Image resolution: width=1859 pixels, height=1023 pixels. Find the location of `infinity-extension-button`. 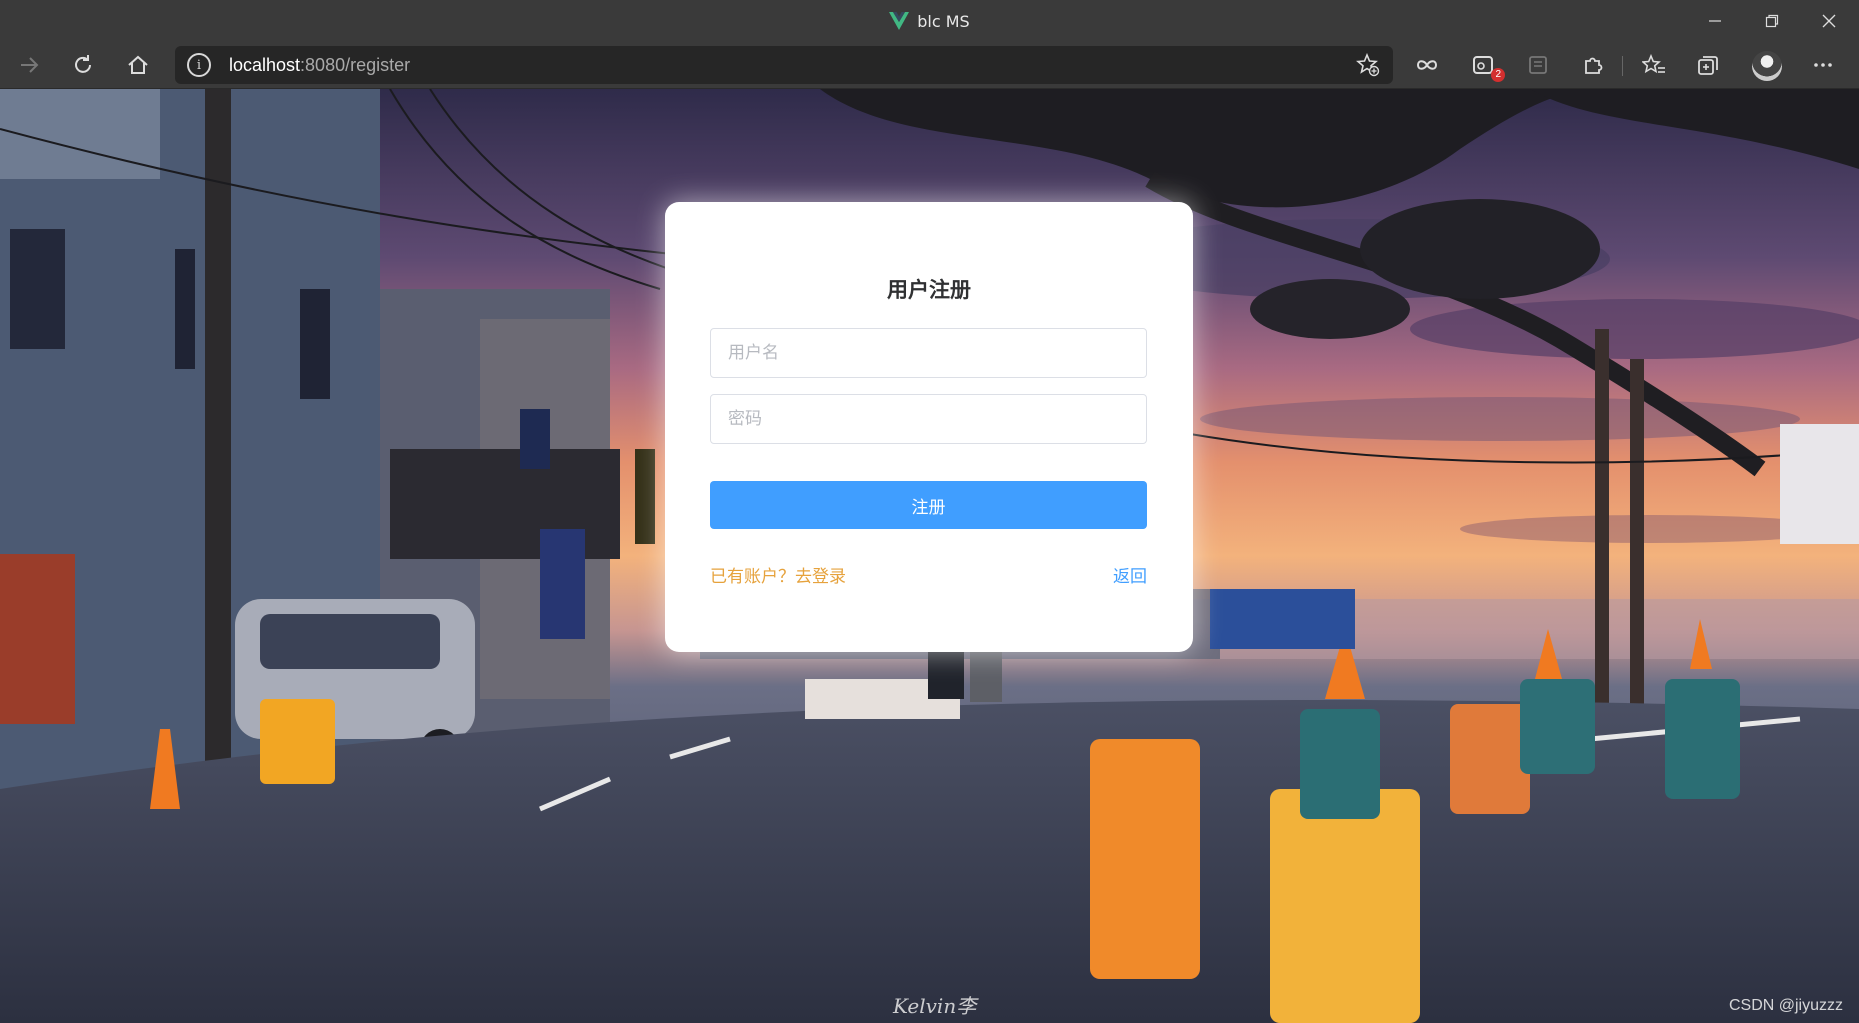

infinity-extension-button is located at coordinates (1427, 65).